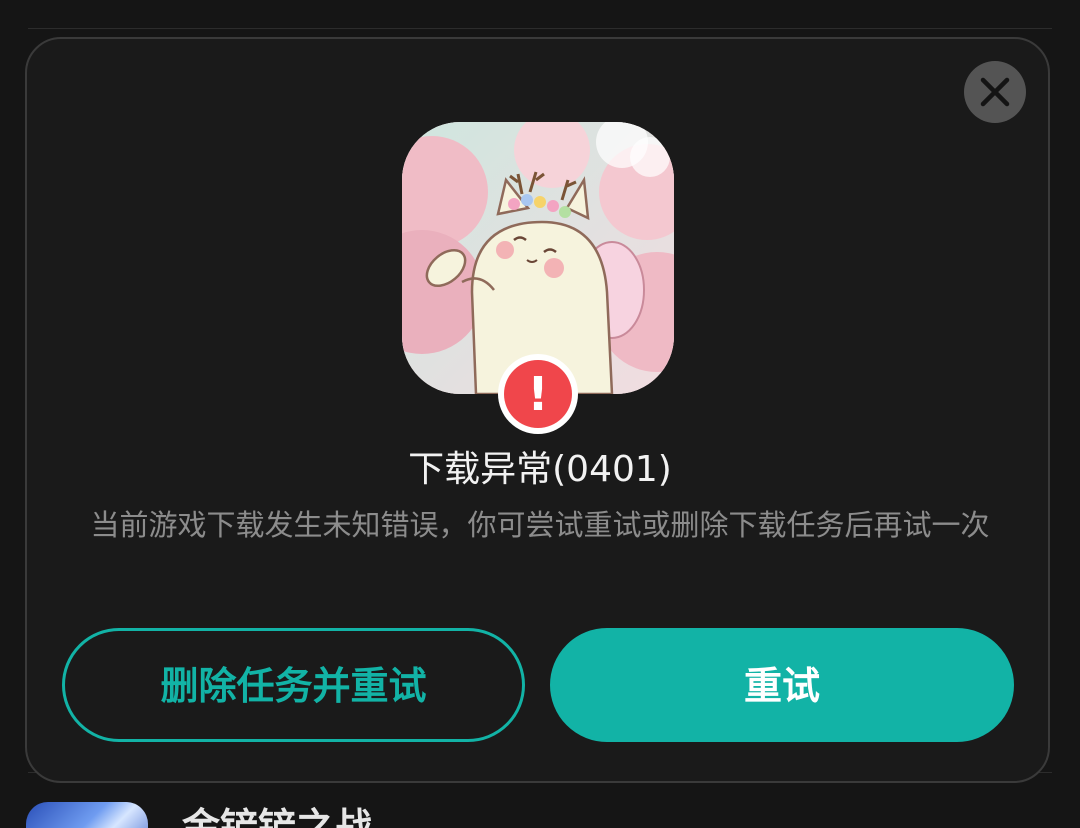 Image resolution: width=1080 pixels, height=828 pixels. What do you see at coordinates (277, 818) in the screenshot?
I see `background-app-title: 金铲铲之战` at bounding box center [277, 818].